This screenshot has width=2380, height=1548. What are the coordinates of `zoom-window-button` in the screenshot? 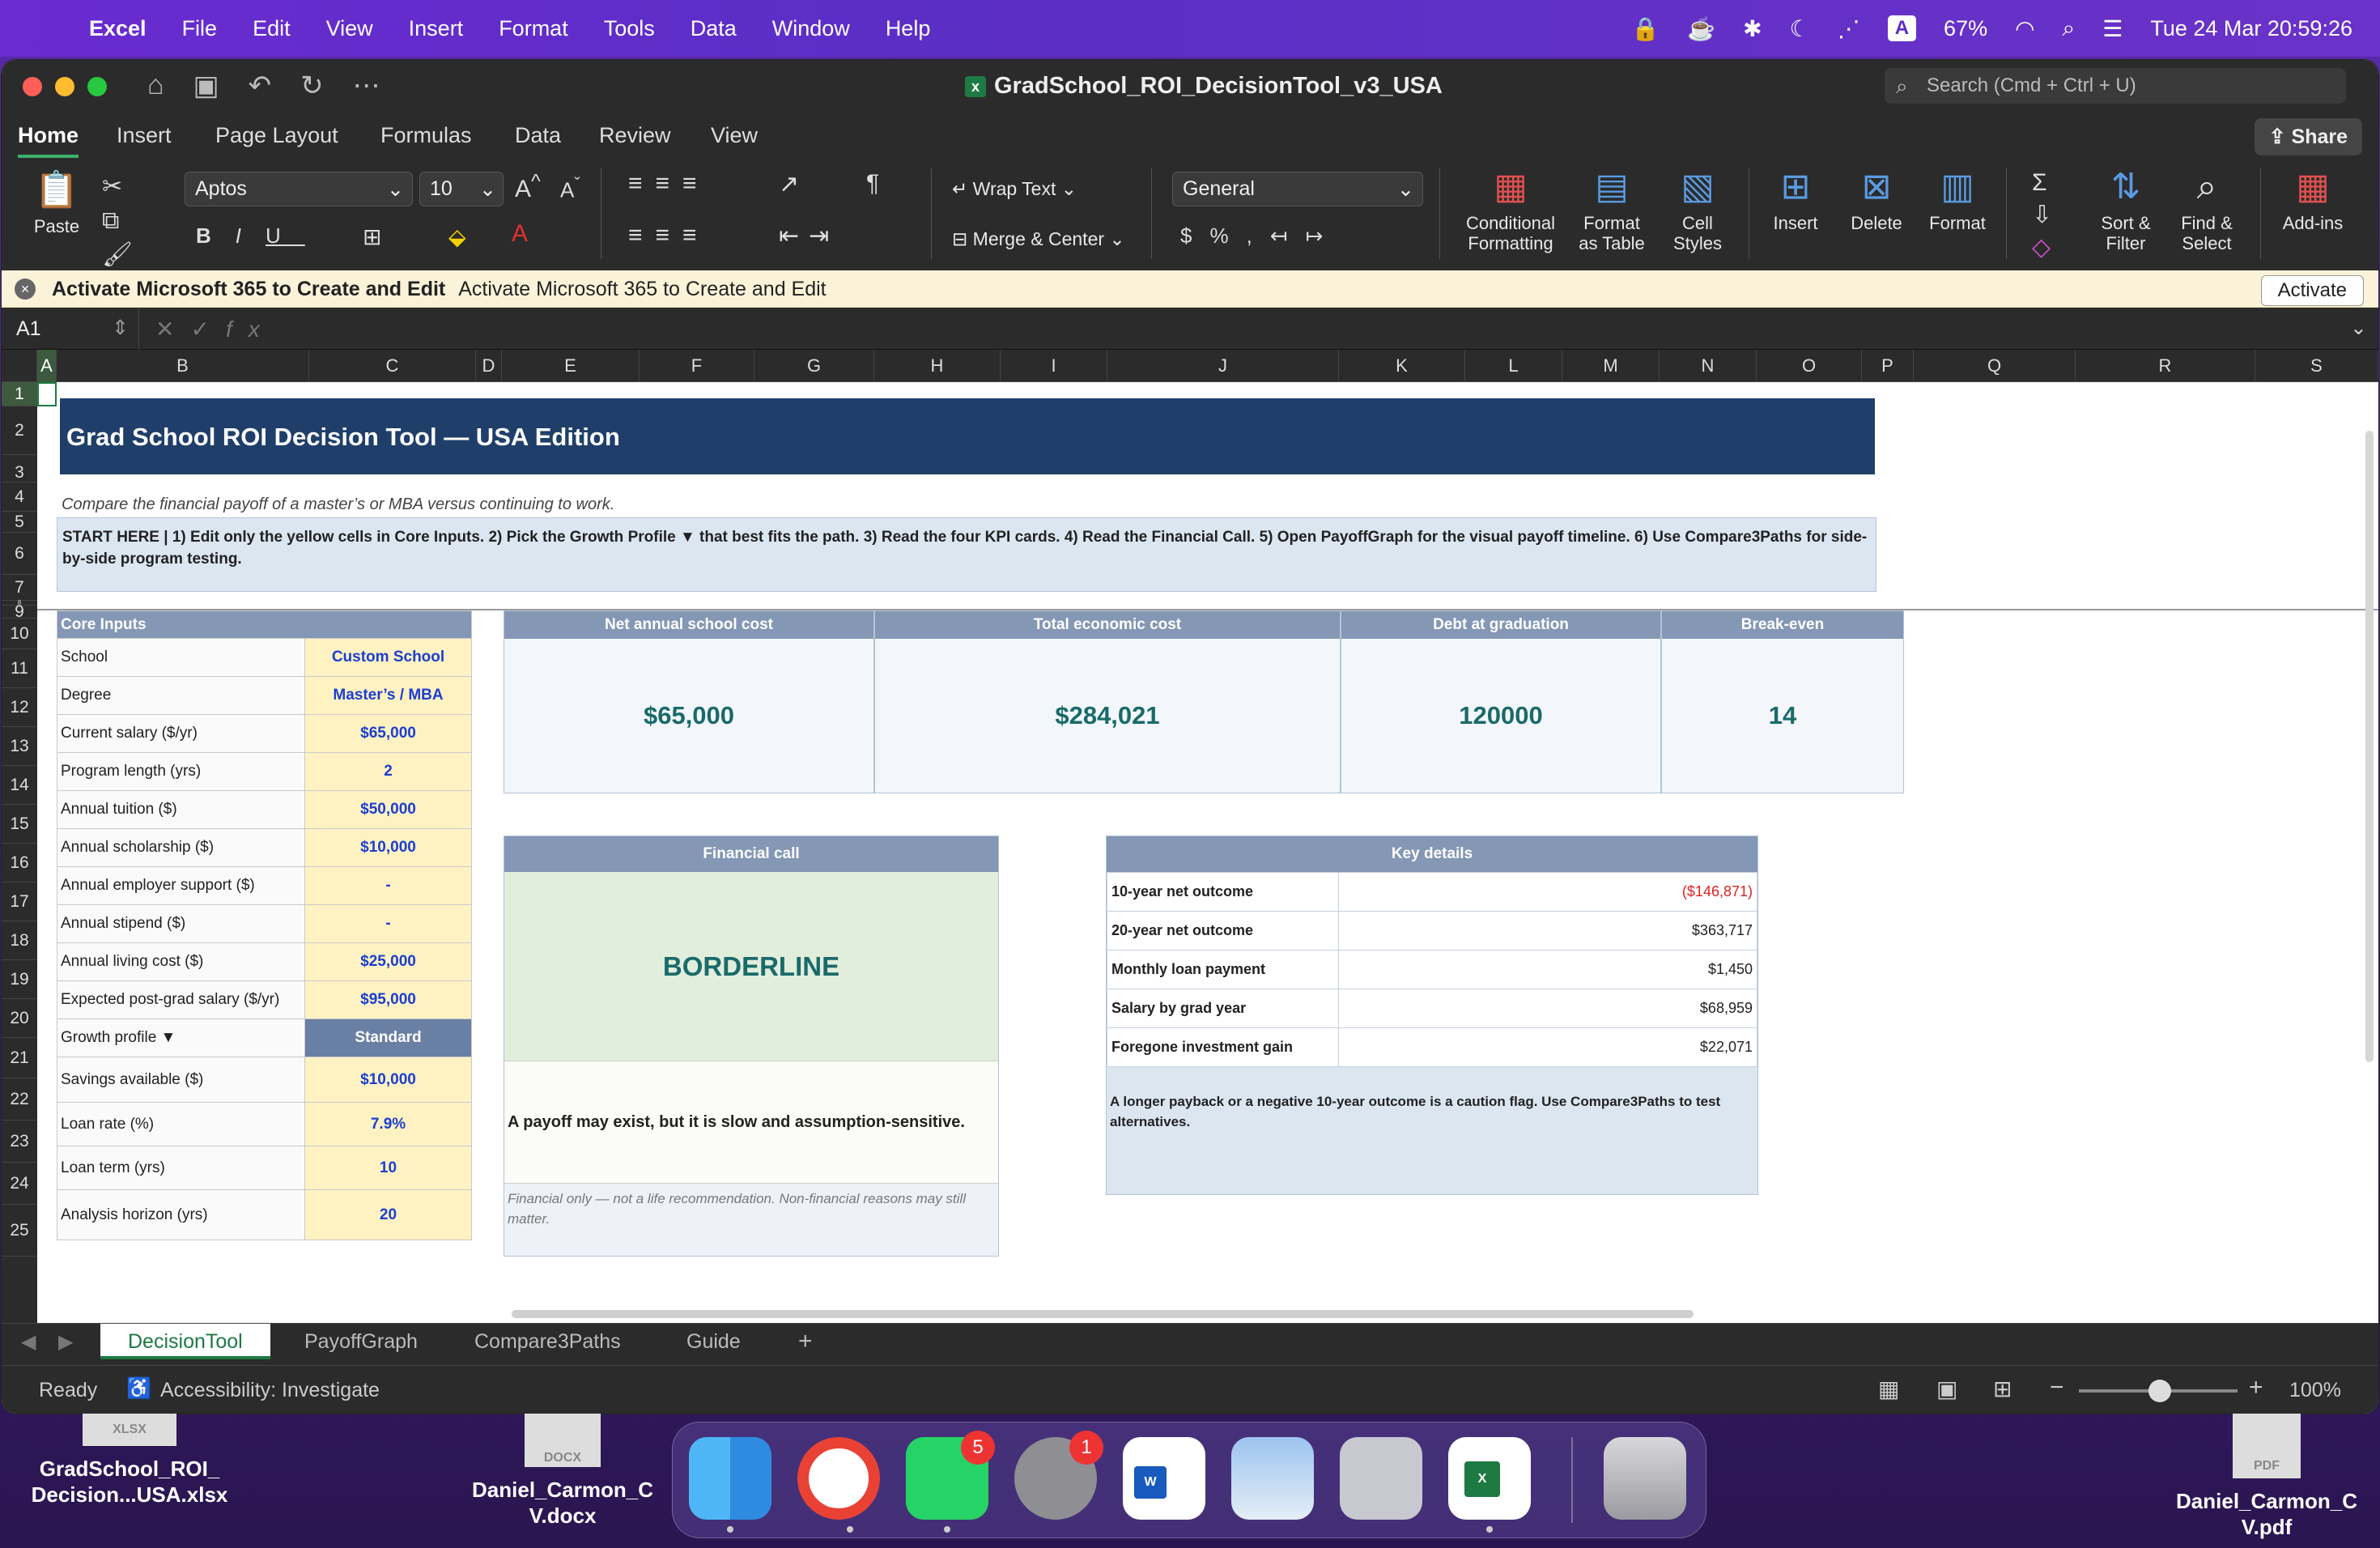 It's located at (97, 87).